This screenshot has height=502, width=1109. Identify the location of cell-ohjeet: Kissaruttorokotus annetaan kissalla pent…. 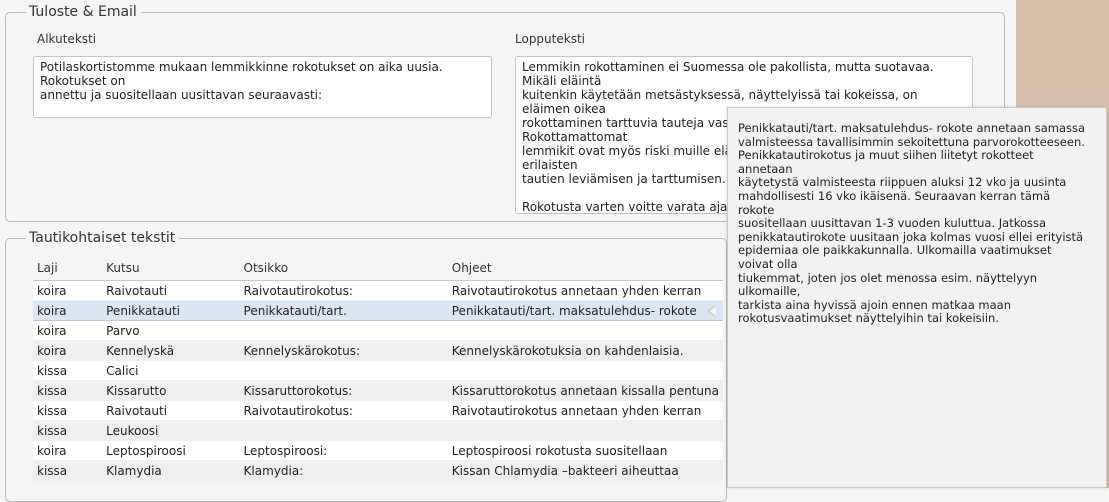
(585, 390).